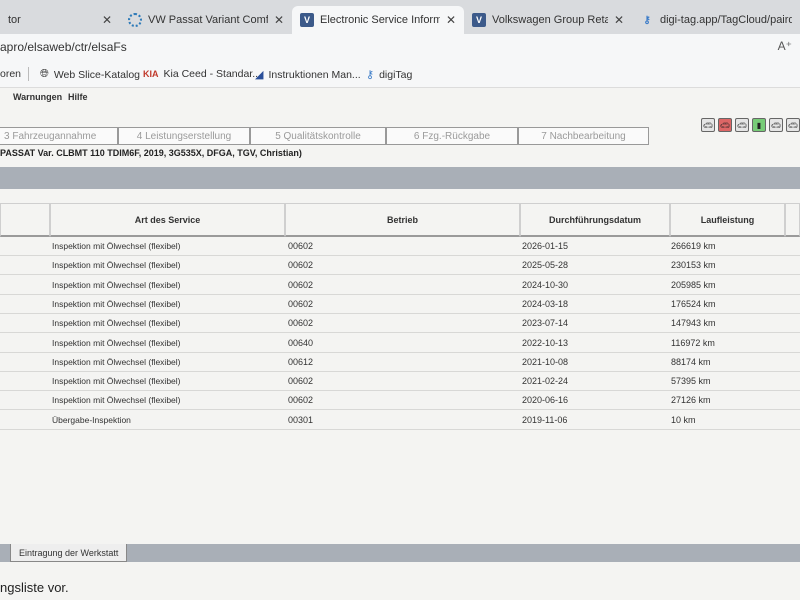 This screenshot has height=600, width=800. What do you see at coordinates (452, 136) in the screenshot?
I see `tab-fzg-rueckgabe: 6 Fzg.-Rückgabe` at bounding box center [452, 136].